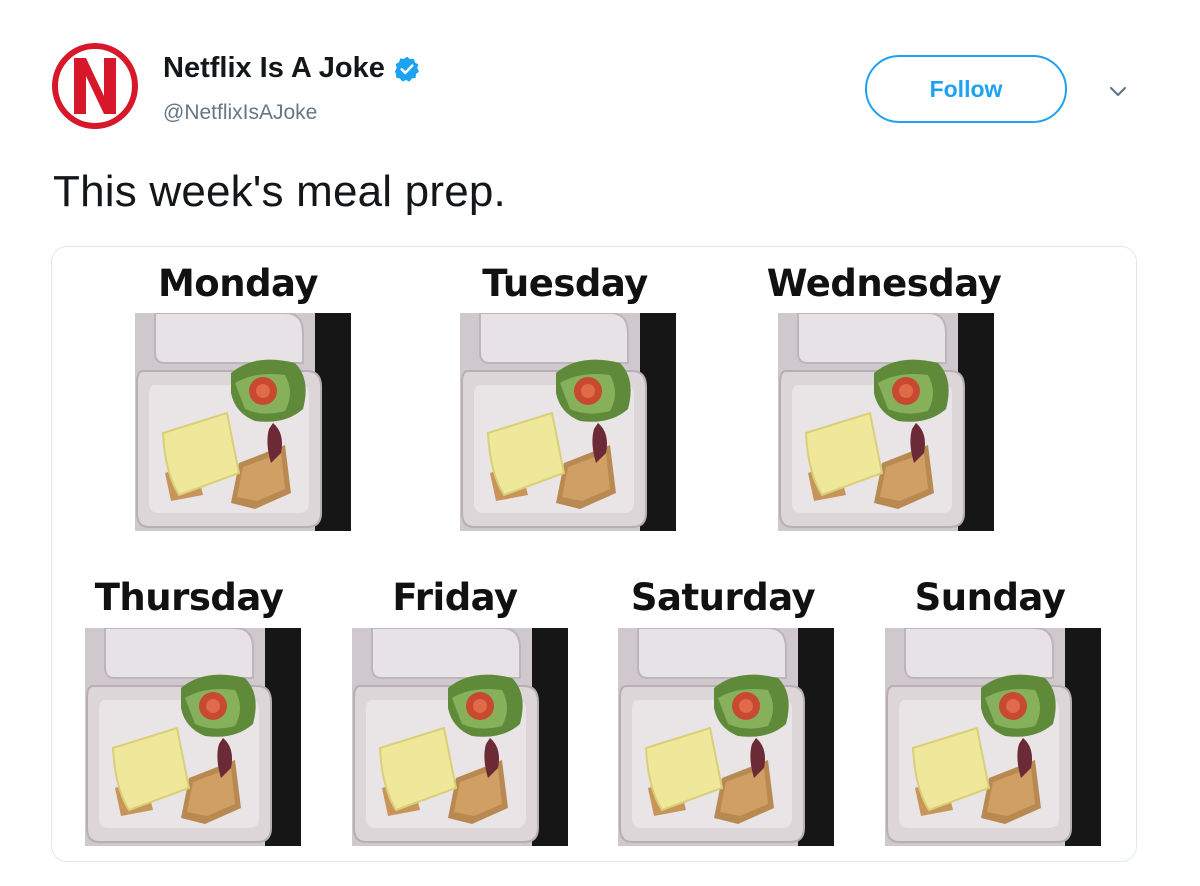  What do you see at coordinates (460, 737) in the screenshot?
I see `meal-photo-friday` at bounding box center [460, 737].